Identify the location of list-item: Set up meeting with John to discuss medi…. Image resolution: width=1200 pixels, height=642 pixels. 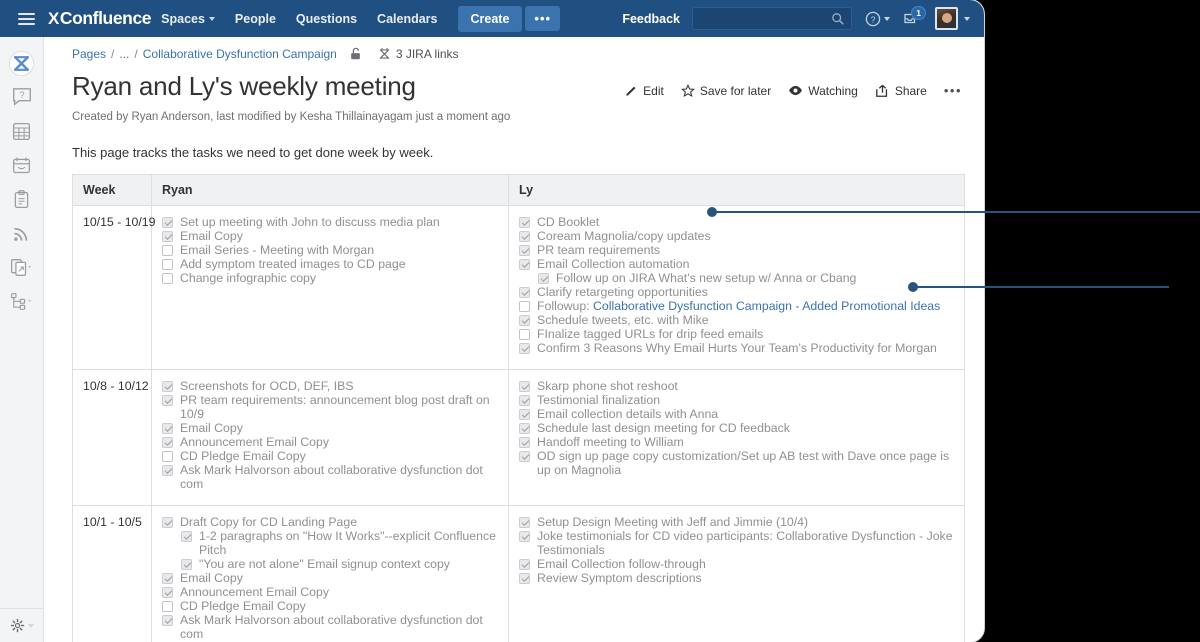
(330, 222).